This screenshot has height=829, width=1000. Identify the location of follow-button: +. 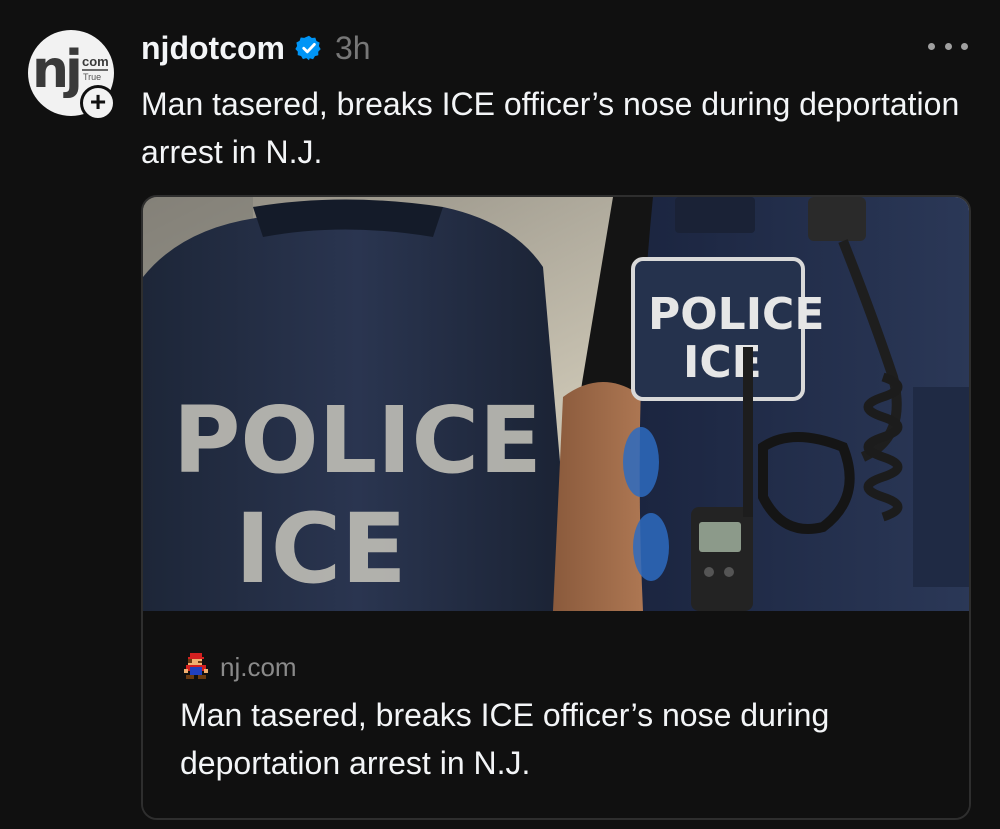
(98, 103).